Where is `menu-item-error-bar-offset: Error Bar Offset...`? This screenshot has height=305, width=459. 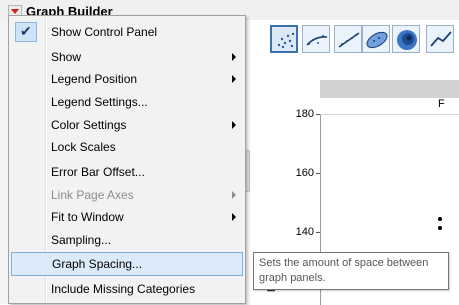
menu-item-error-bar-offset: Error Bar Offset... is located at coordinates (127, 172).